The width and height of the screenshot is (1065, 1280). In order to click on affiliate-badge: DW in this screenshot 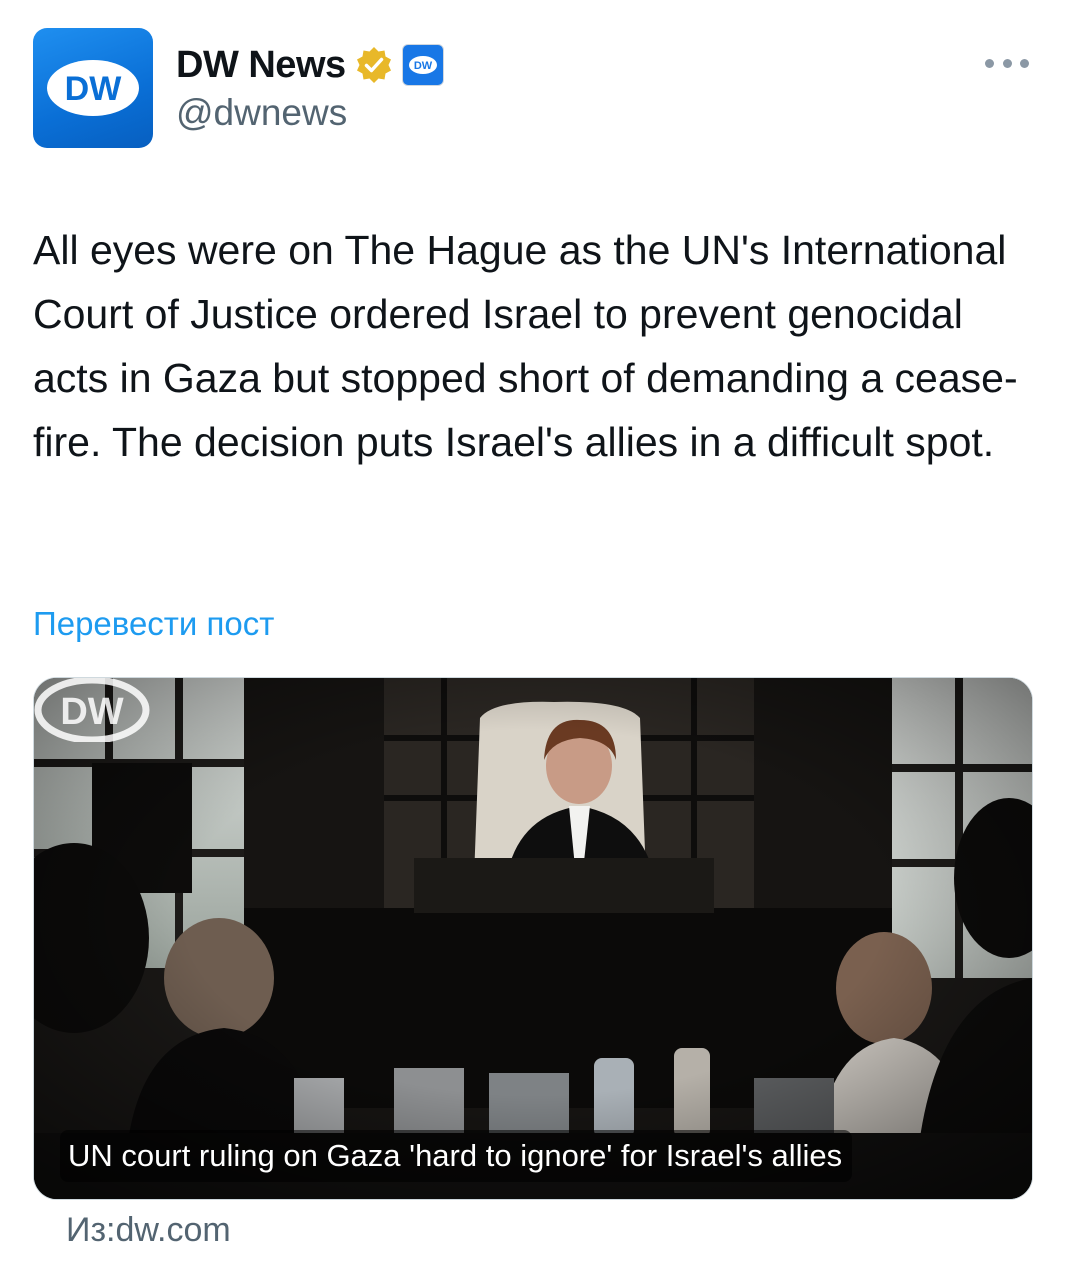, I will do `click(422, 65)`.